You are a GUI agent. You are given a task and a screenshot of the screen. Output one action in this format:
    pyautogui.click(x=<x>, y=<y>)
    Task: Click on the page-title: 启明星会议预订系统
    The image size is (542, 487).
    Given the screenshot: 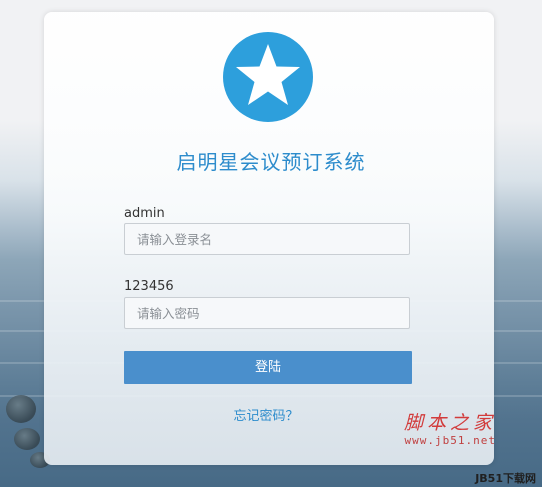 What is the action you would take?
    pyautogui.click(x=271, y=162)
    